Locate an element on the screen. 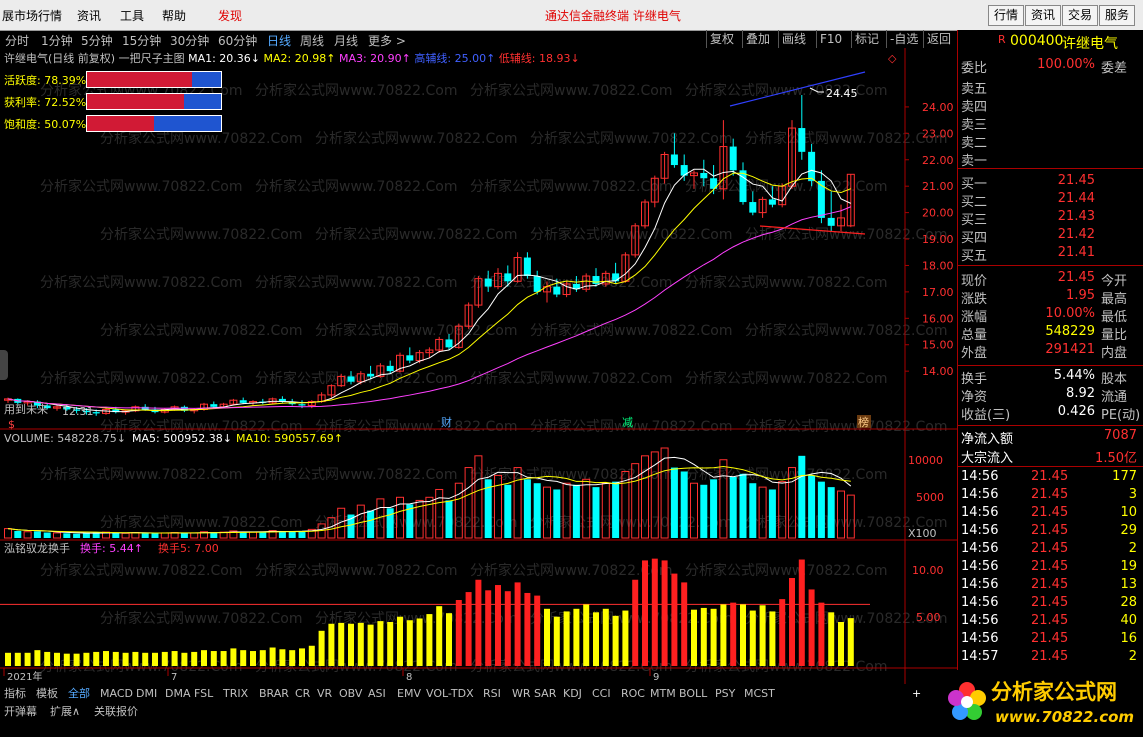  left-collapse-handle is located at coordinates (4, 365).